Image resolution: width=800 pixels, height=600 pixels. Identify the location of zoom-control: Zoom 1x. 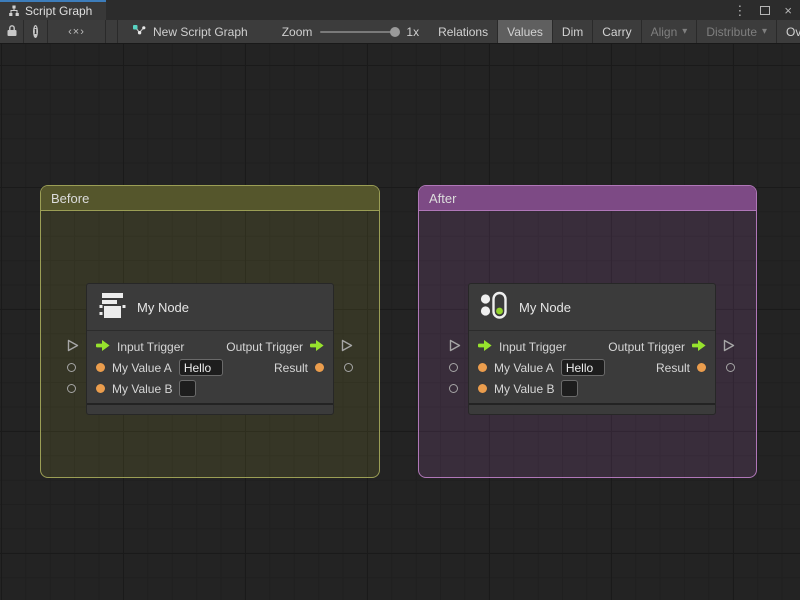
(343, 31).